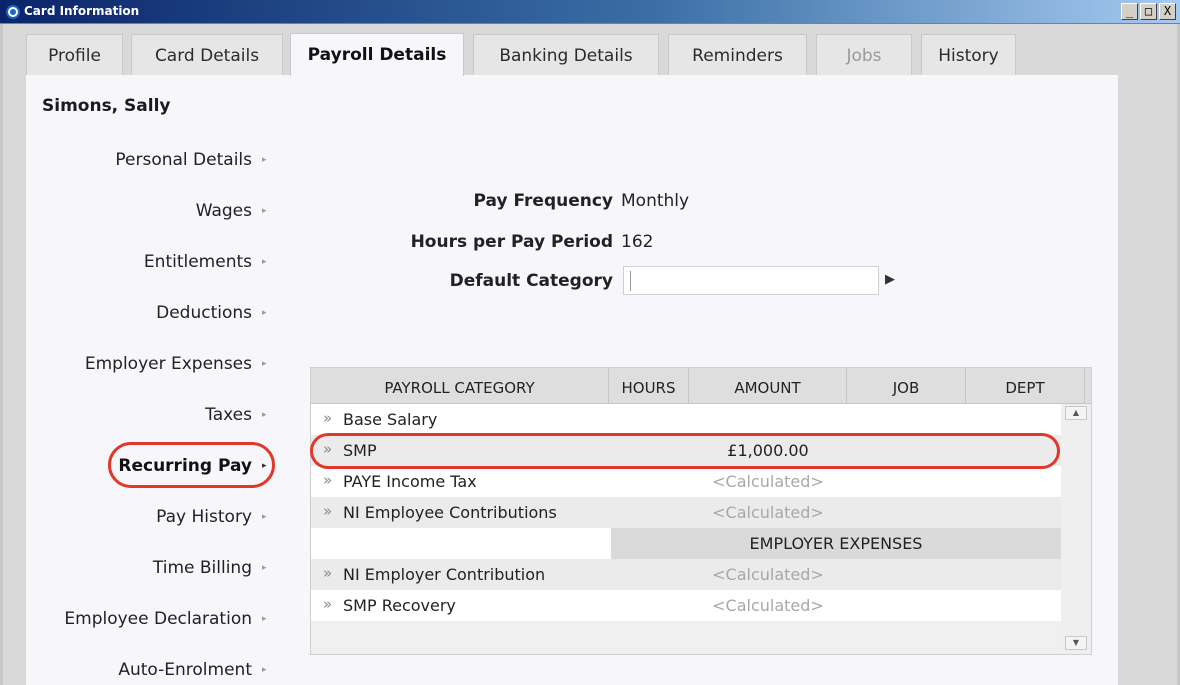 This screenshot has height=685, width=1180. I want to click on sidebar-item-time-billing: Time Billing ▸, so click(211, 568).